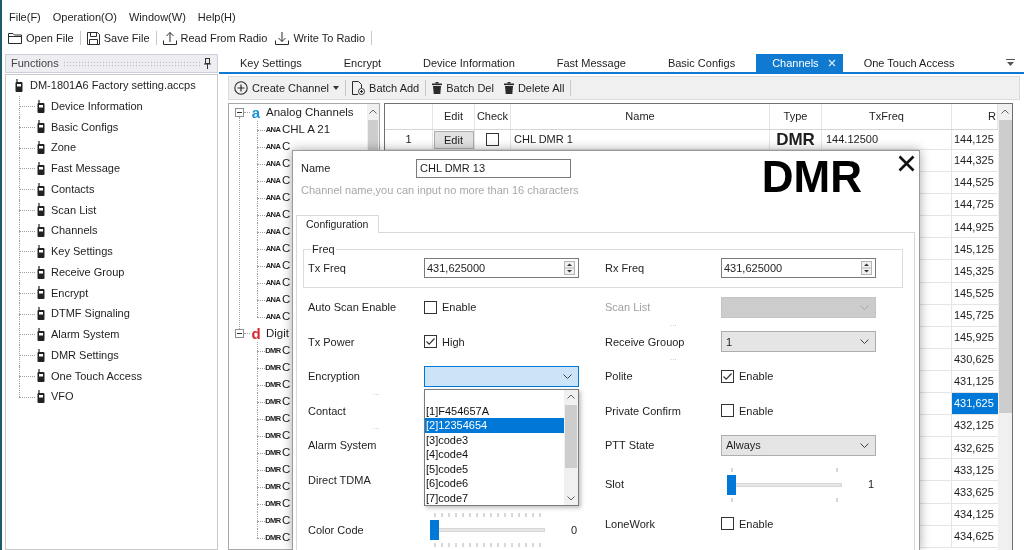  Describe the element at coordinates (306, 129) in the screenshot. I see `tree-item: CHL A 21` at that location.